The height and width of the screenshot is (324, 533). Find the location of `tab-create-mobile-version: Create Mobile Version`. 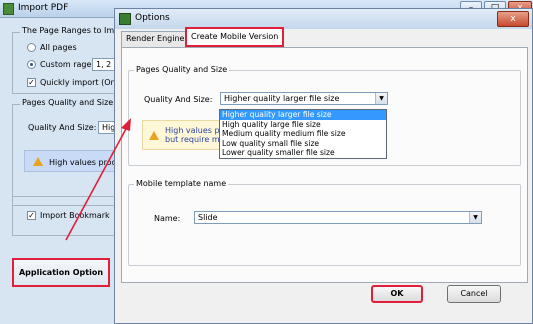

tab-create-mobile-version: Create Mobile Version is located at coordinates (235, 37).